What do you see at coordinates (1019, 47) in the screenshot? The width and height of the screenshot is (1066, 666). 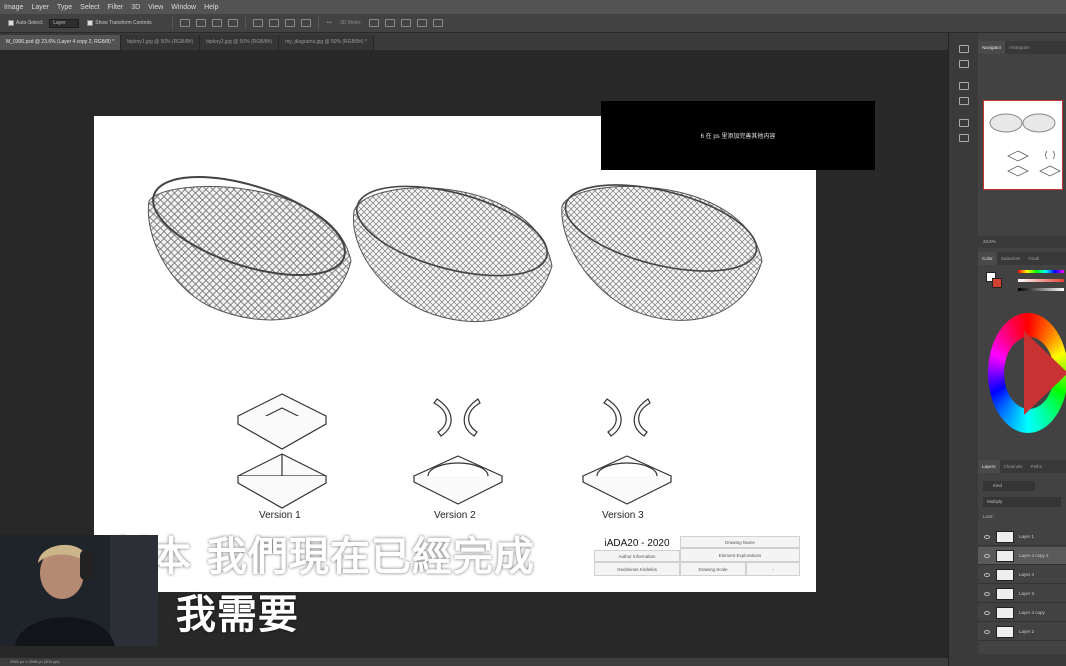 I see `tab-histogram: Histogram` at bounding box center [1019, 47].